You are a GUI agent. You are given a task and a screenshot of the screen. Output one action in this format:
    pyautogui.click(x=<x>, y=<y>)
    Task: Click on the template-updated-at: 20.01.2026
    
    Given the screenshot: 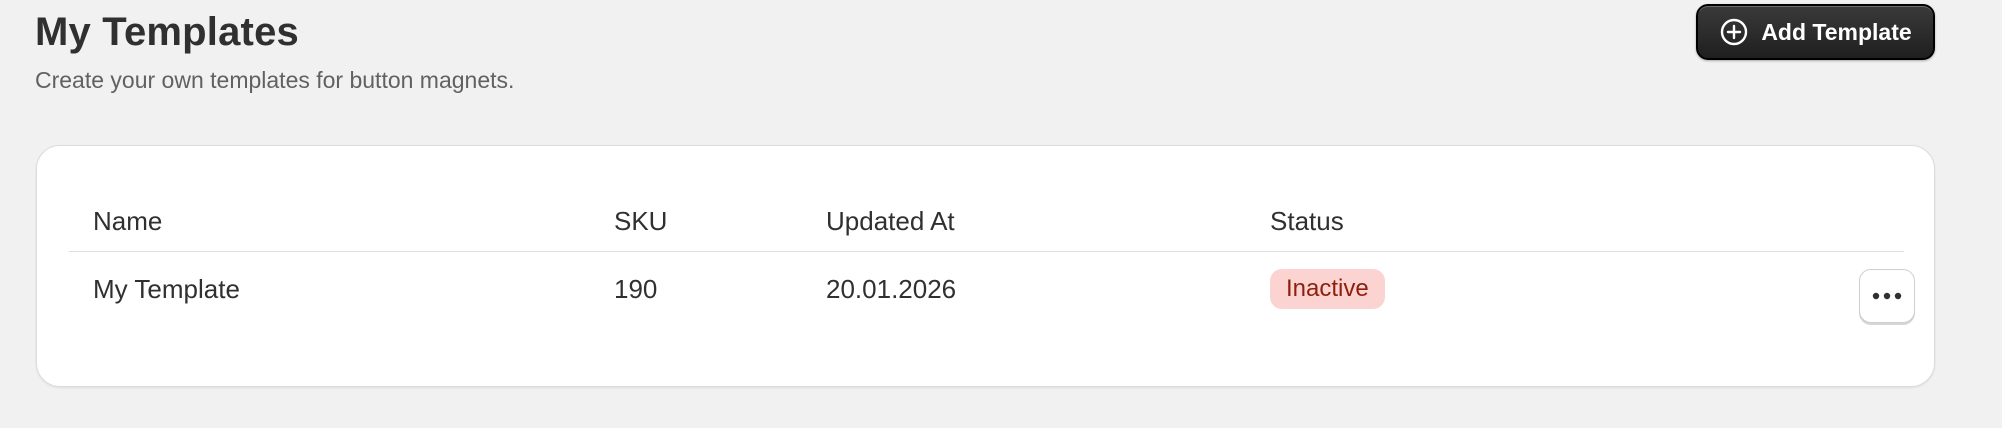 What is the action you would take?
    pyautogui.click(x=891, y=289)
    